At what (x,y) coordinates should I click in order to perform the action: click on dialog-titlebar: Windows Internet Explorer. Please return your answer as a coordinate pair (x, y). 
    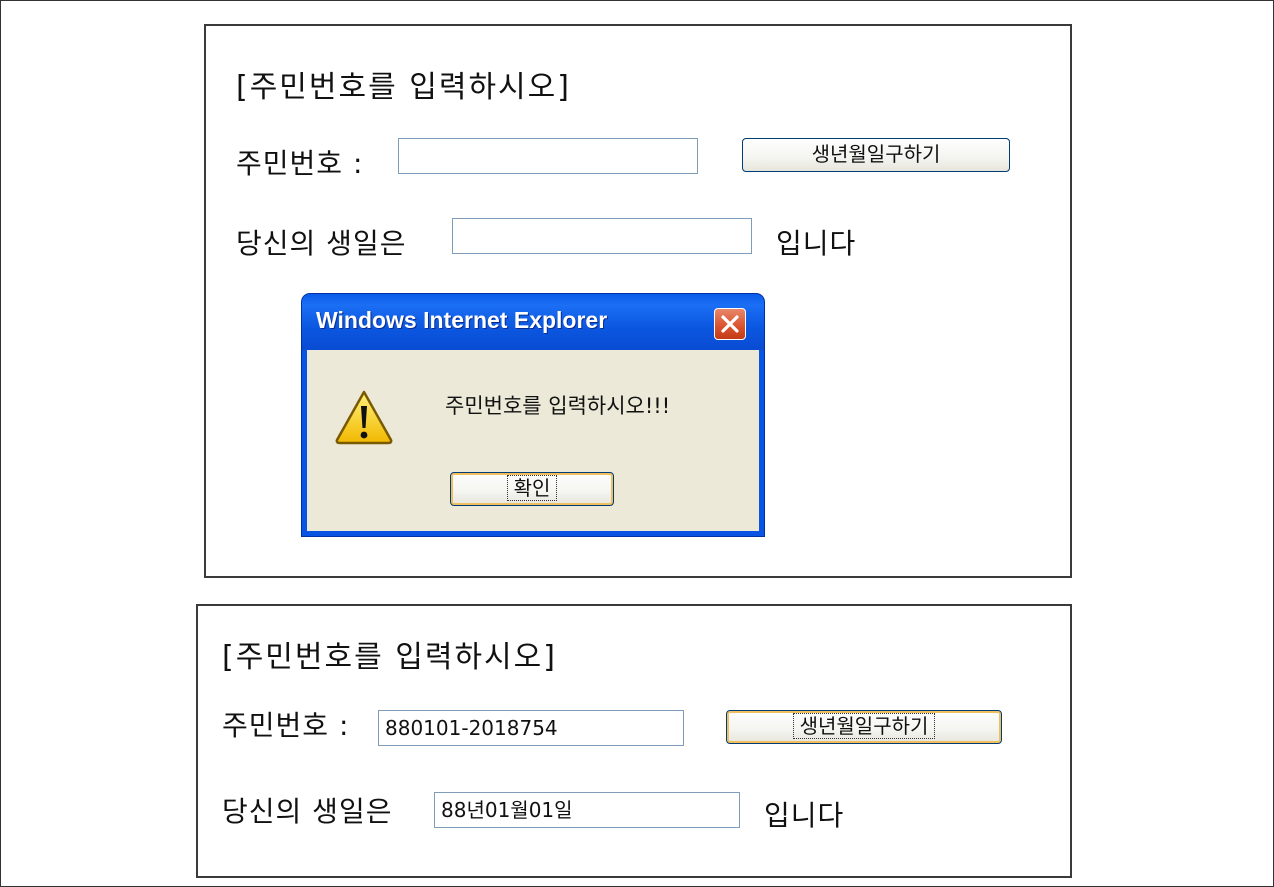
    Looking at the image, I should click on (533, 322).